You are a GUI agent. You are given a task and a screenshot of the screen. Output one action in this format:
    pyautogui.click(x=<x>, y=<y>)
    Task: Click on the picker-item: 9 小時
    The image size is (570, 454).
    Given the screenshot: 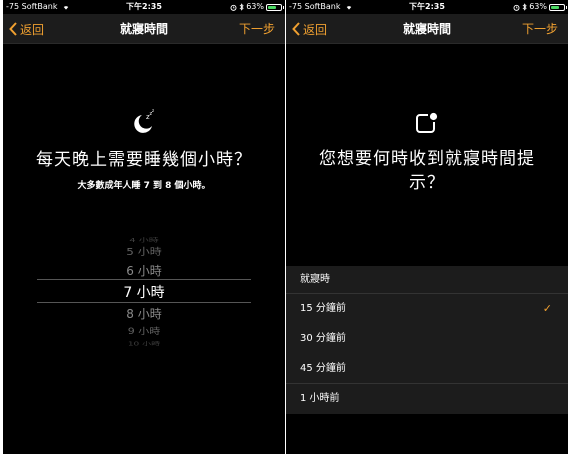 What is the action you would take?
    pyautogui.click(x=144, y=331)
    